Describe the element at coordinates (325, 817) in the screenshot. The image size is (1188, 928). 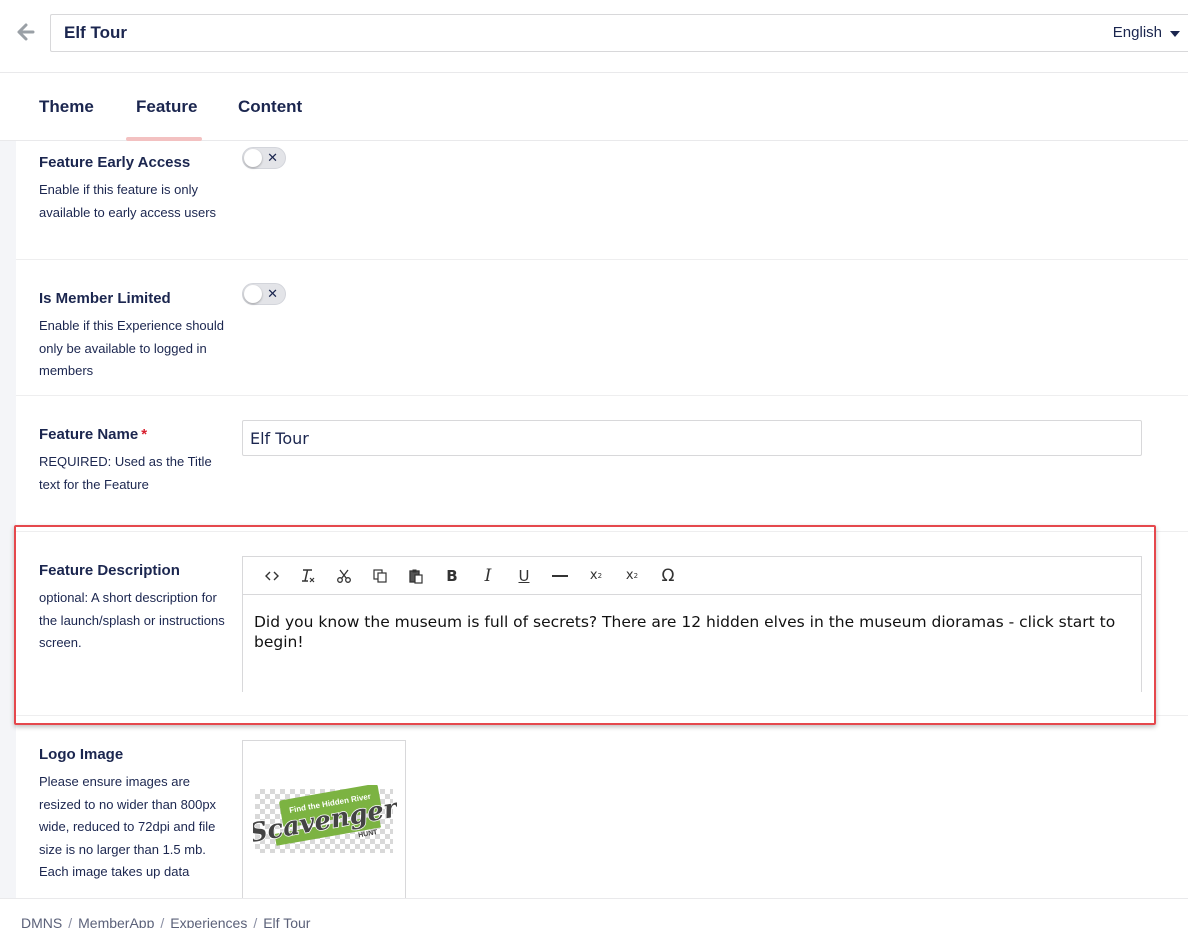
I see `scavenger-hunt-logo: Find the Hidden River Scavenger HUNT` at that location.